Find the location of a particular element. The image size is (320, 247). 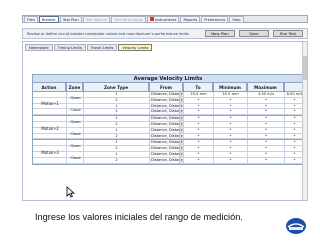

new-plan-button: New Plan is located at coordinates (220, 33).